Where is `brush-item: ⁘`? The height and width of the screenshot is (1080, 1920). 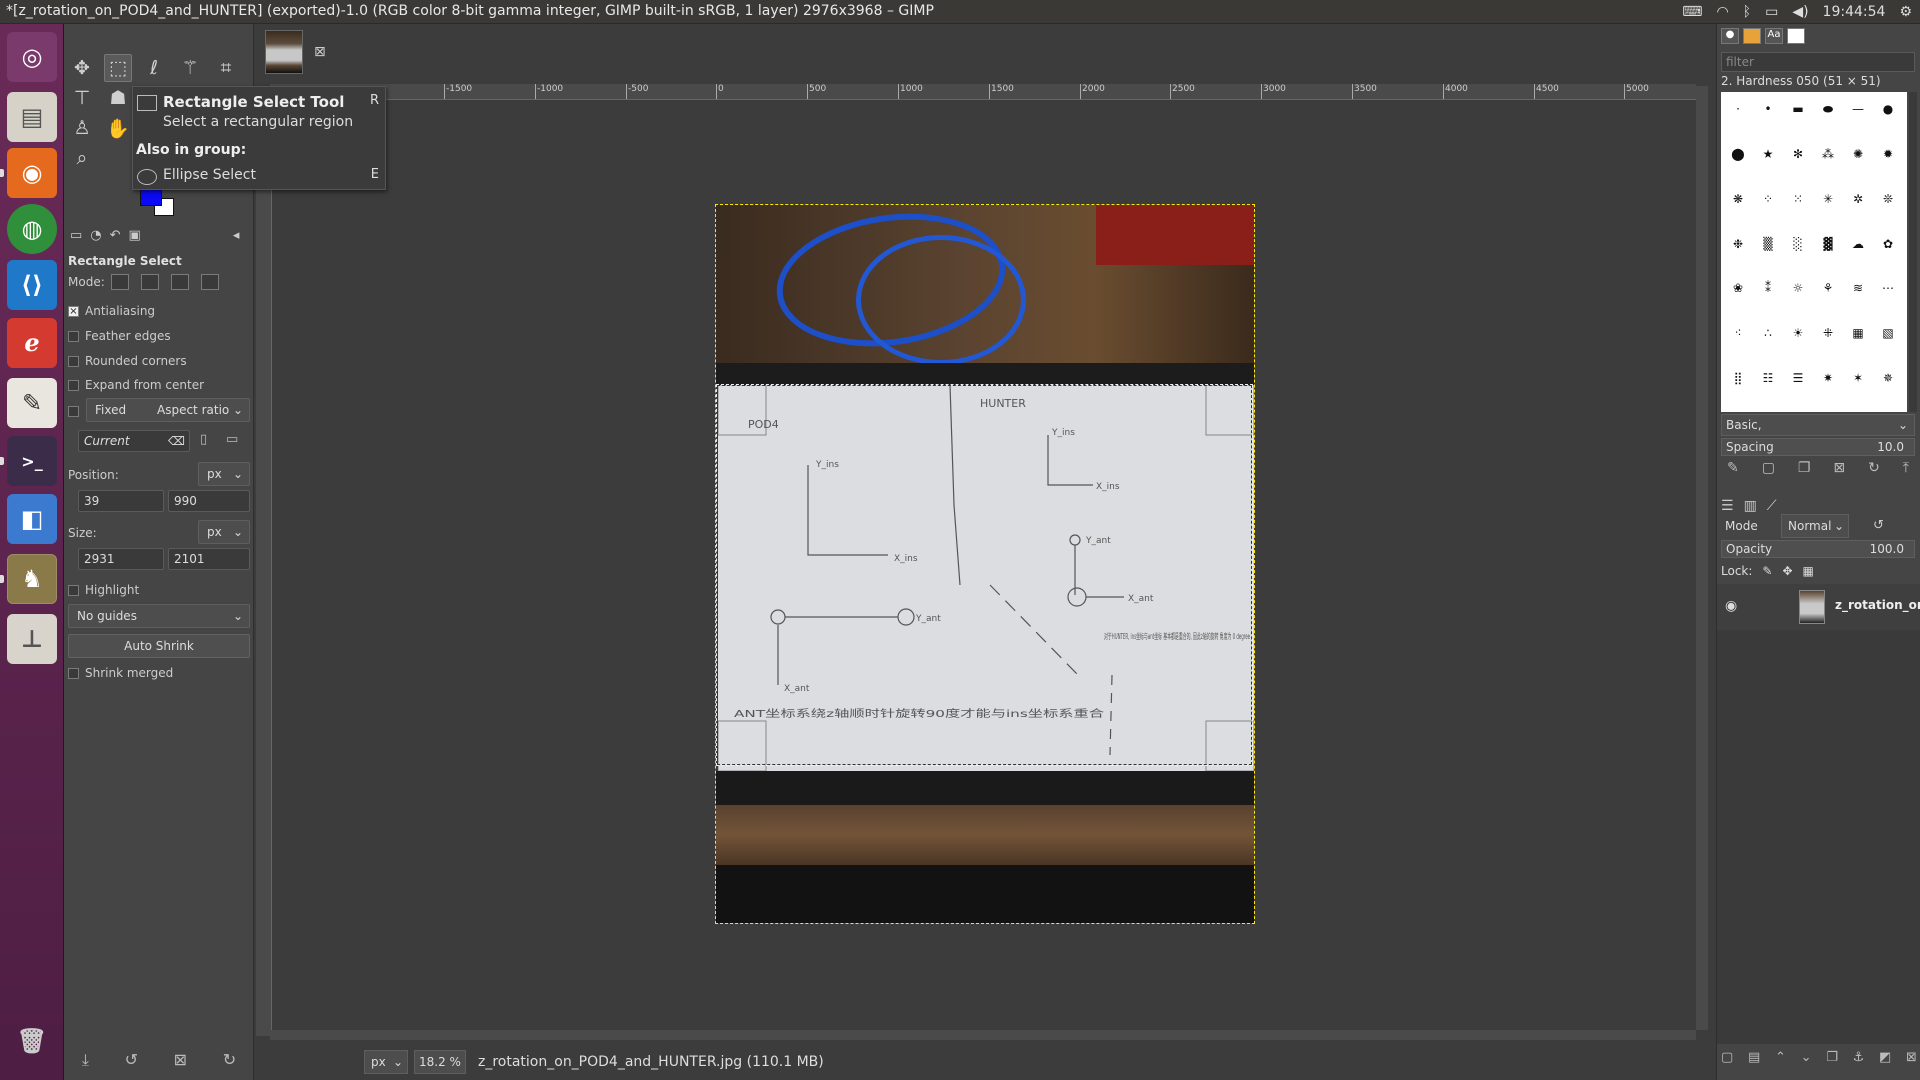 brush-item: ⁘ is located at coordinates (1768, 199).